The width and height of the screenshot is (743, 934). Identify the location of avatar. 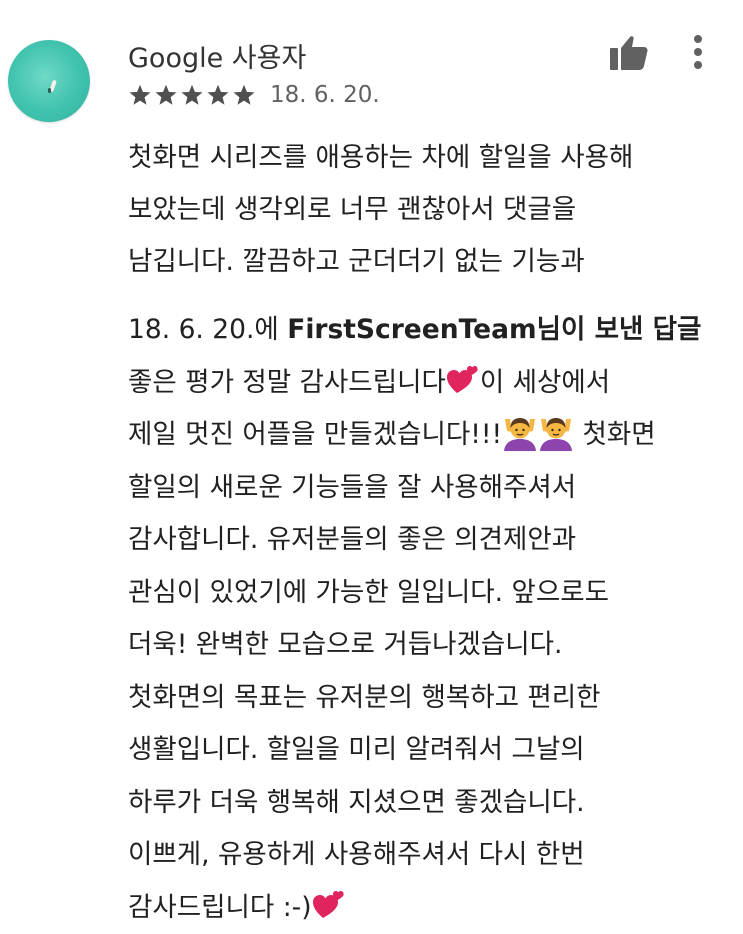
(49, 81).